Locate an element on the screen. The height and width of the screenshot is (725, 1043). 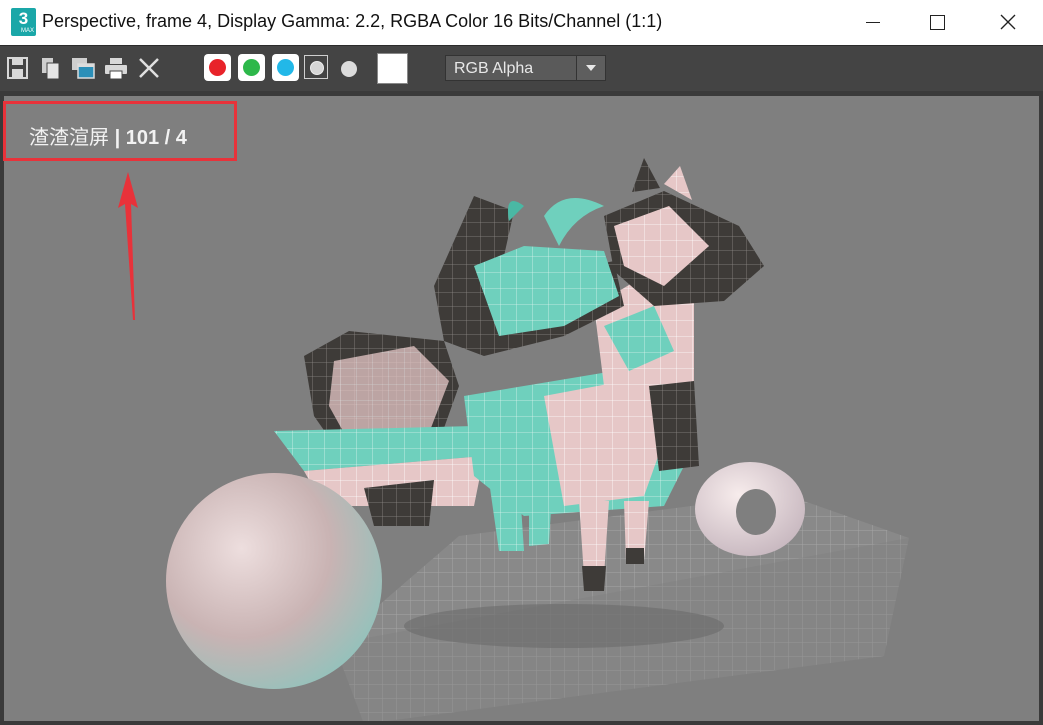
channel-display-select: RGB Alpha is located at coordinates (525, 68).